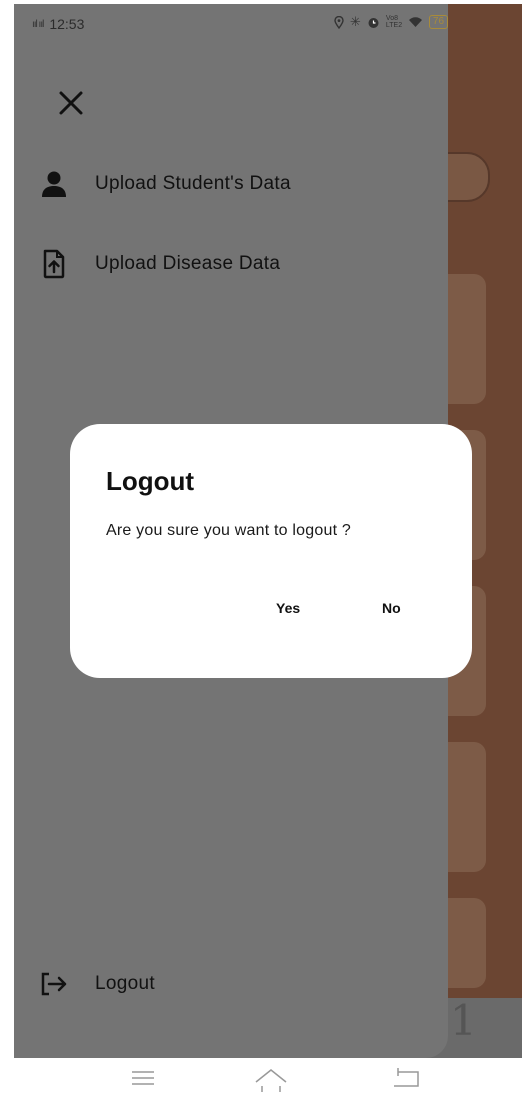  Describe the element at coordinates (54, 984) in the screenshot. I see `logout-icon` at that location.